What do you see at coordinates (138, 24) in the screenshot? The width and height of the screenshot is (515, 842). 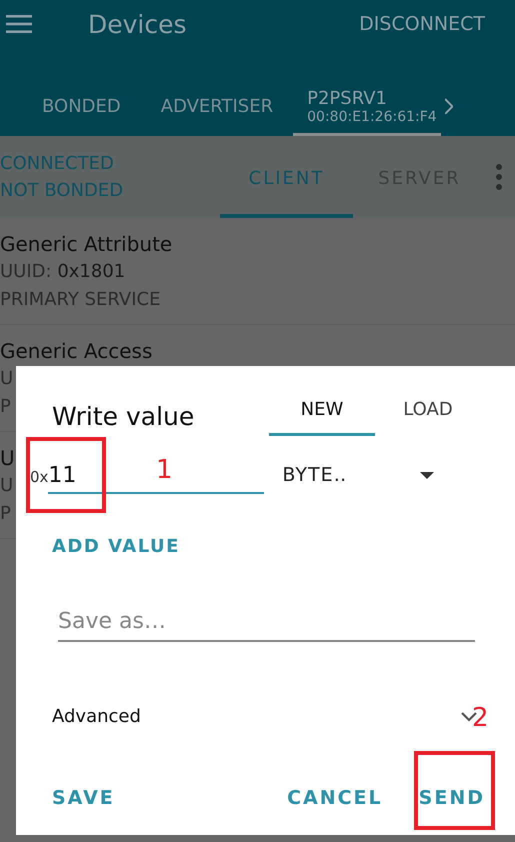 I see `app-title: Devices` at bounding box center [138, 24].